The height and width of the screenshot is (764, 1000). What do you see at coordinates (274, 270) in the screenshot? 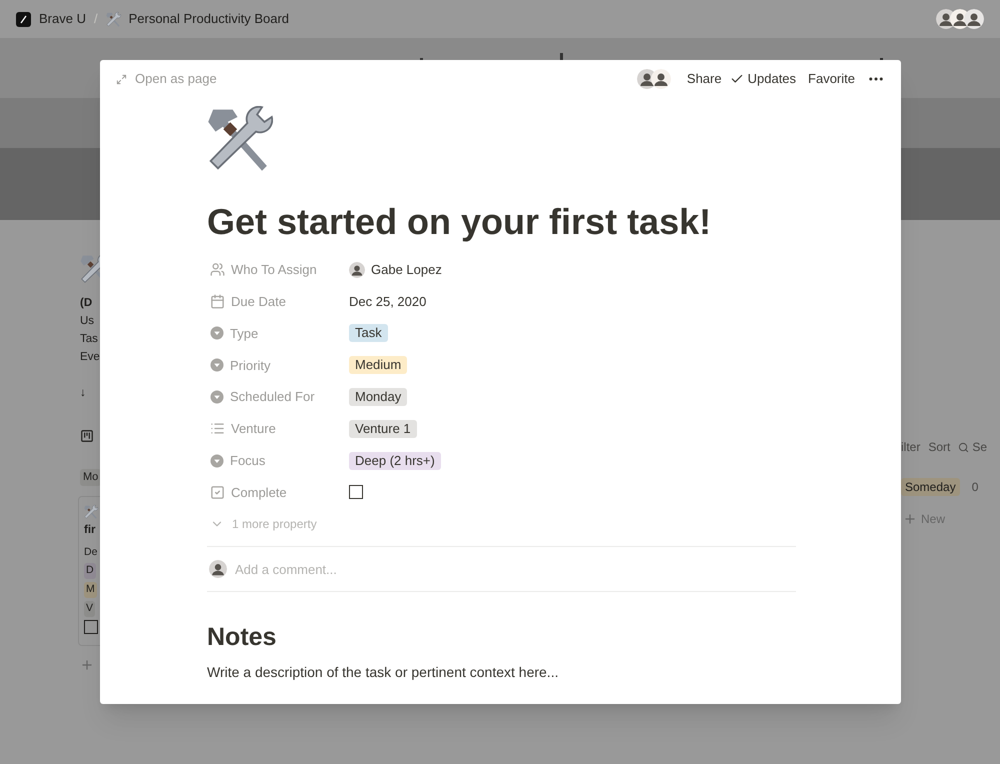
I see `property-label: Who To Assign` at bounding box center [274, 270].